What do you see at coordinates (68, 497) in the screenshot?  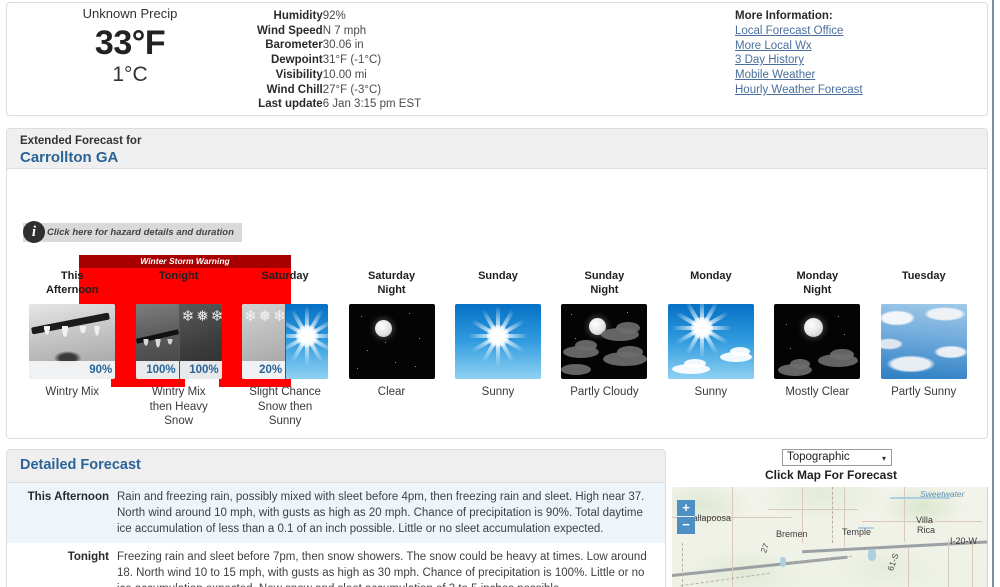 I see `detailed-period-label: This Afternoon` at bounding box center [68, 497].